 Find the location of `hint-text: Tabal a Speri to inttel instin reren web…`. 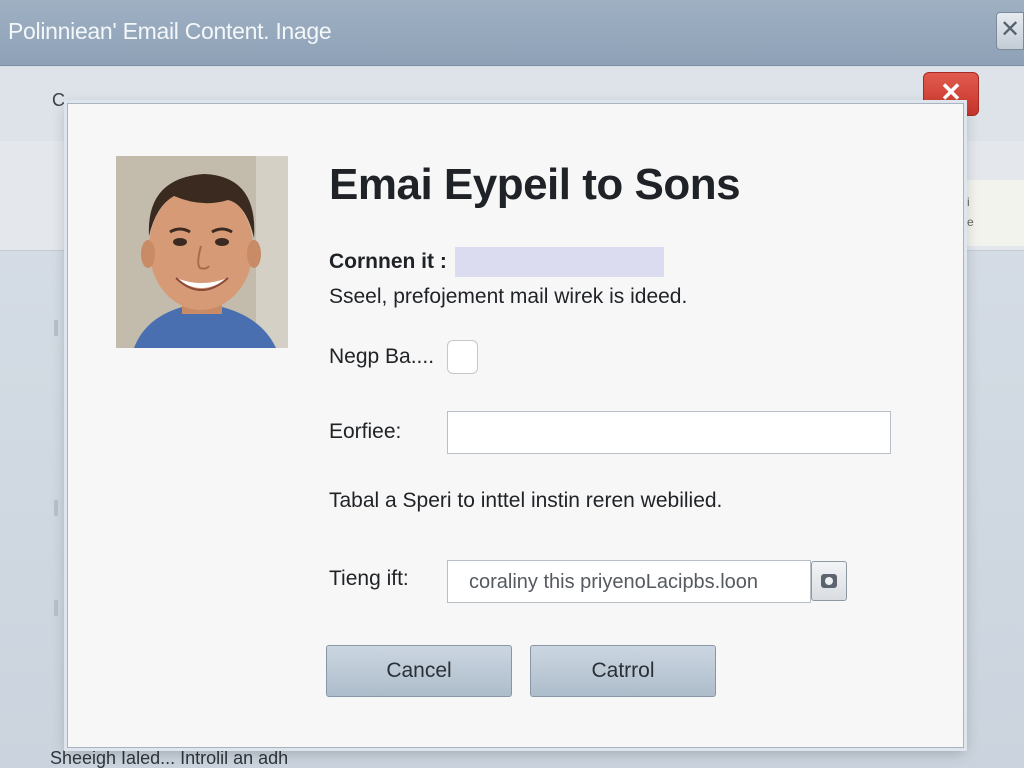

hint-text: Tabal a Speri to inttel instin reren web… is located at coordinates (526, 500).